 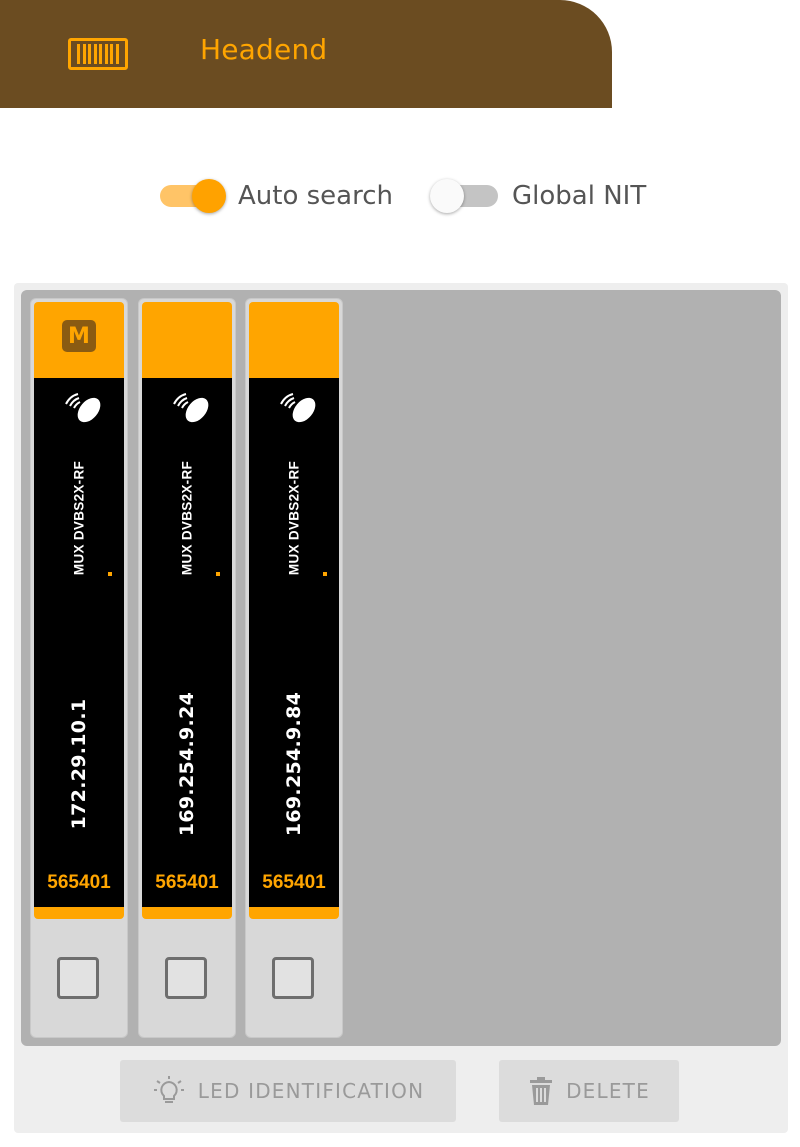 I want to click on trash-icon, so click(x=541, y=1091).